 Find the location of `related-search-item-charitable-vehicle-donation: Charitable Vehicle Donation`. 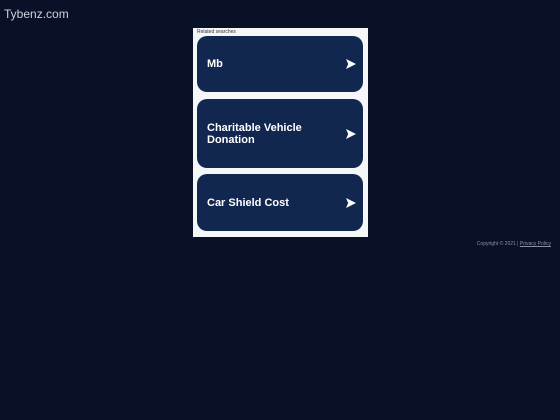

related-search-item-charitable-vehicle-donation: Charitable Vehicle Donation is located at coordinates (280, 133).